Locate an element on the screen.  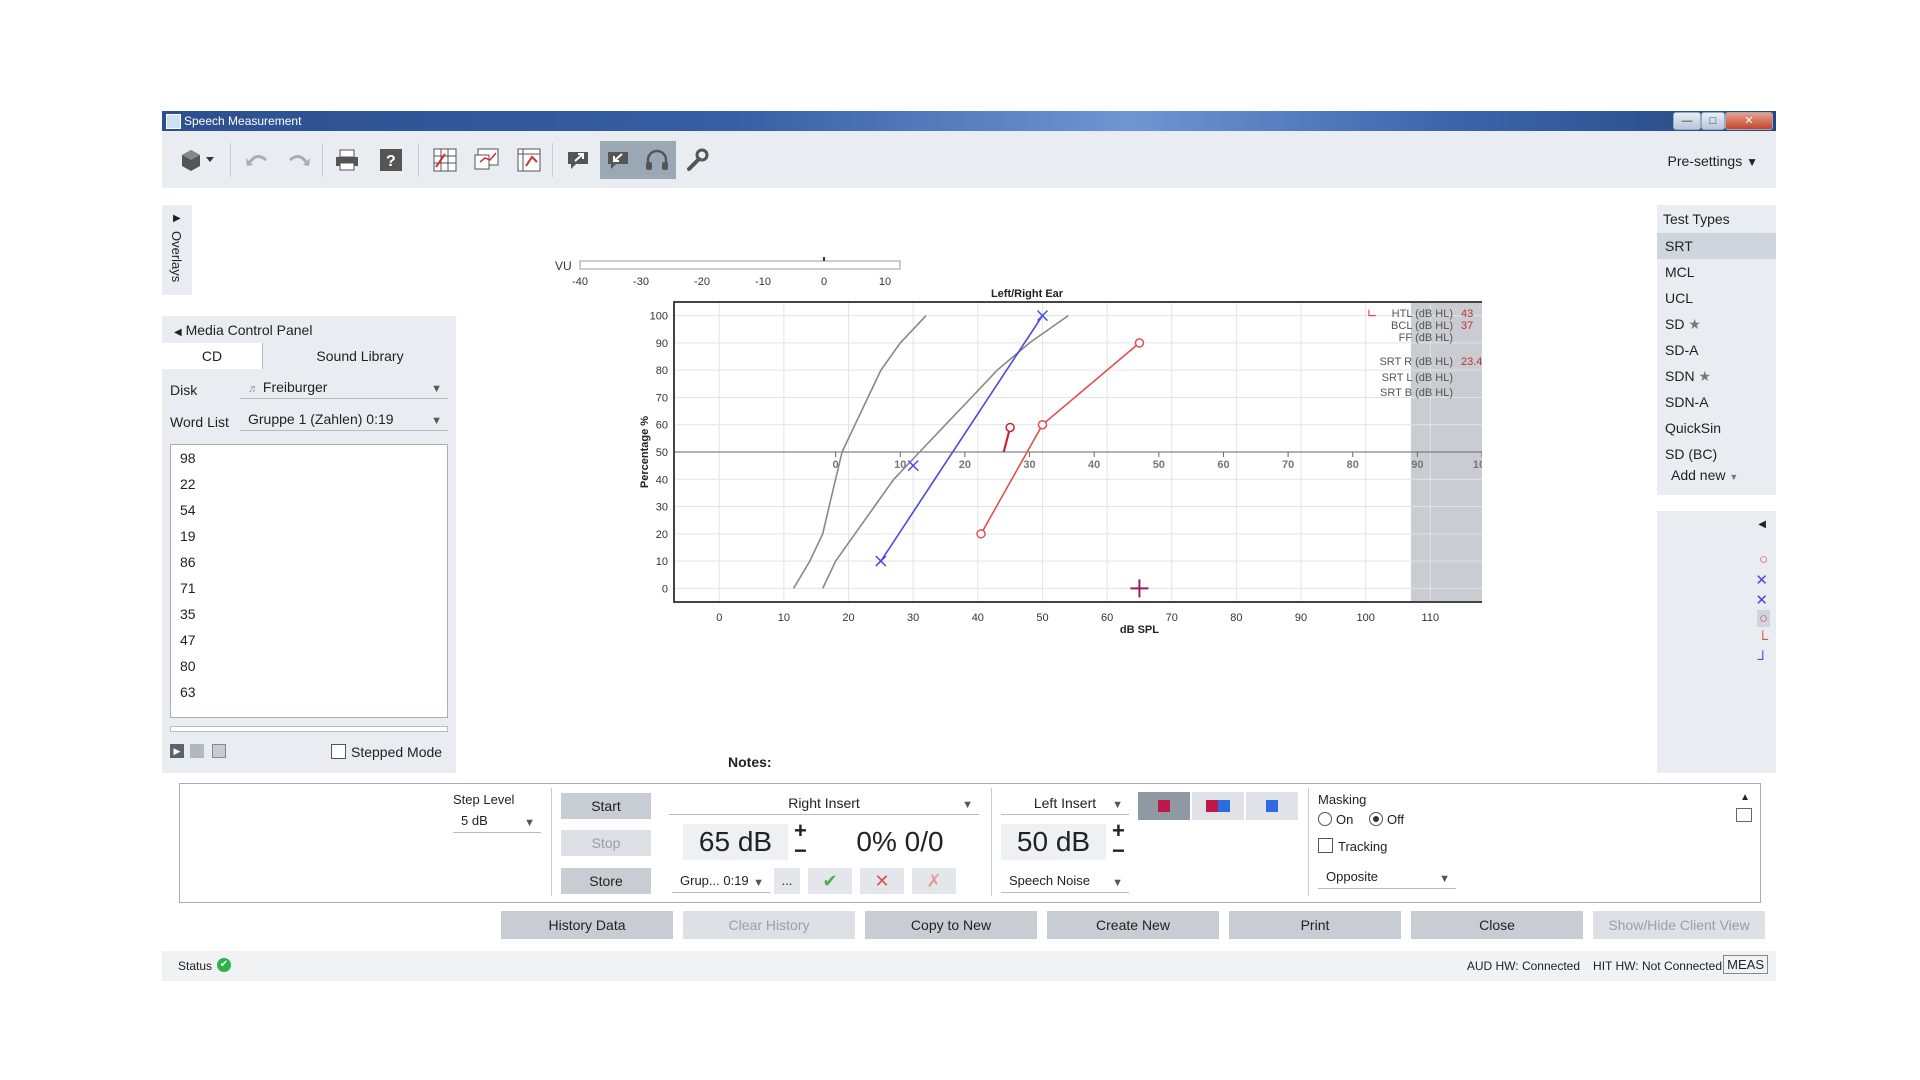
trend-chart-icon is located at coordinates (487, 160).